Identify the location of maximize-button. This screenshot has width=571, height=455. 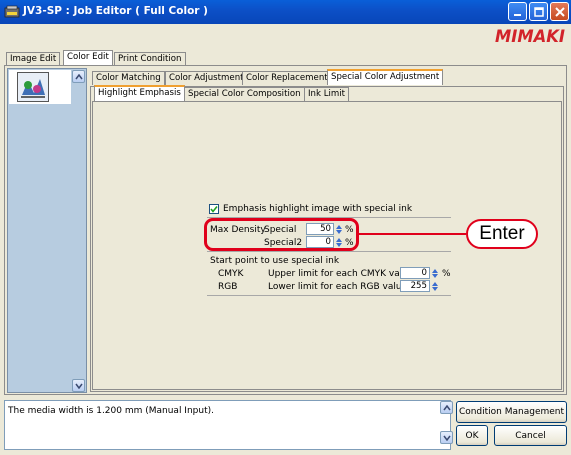
(538, 11).